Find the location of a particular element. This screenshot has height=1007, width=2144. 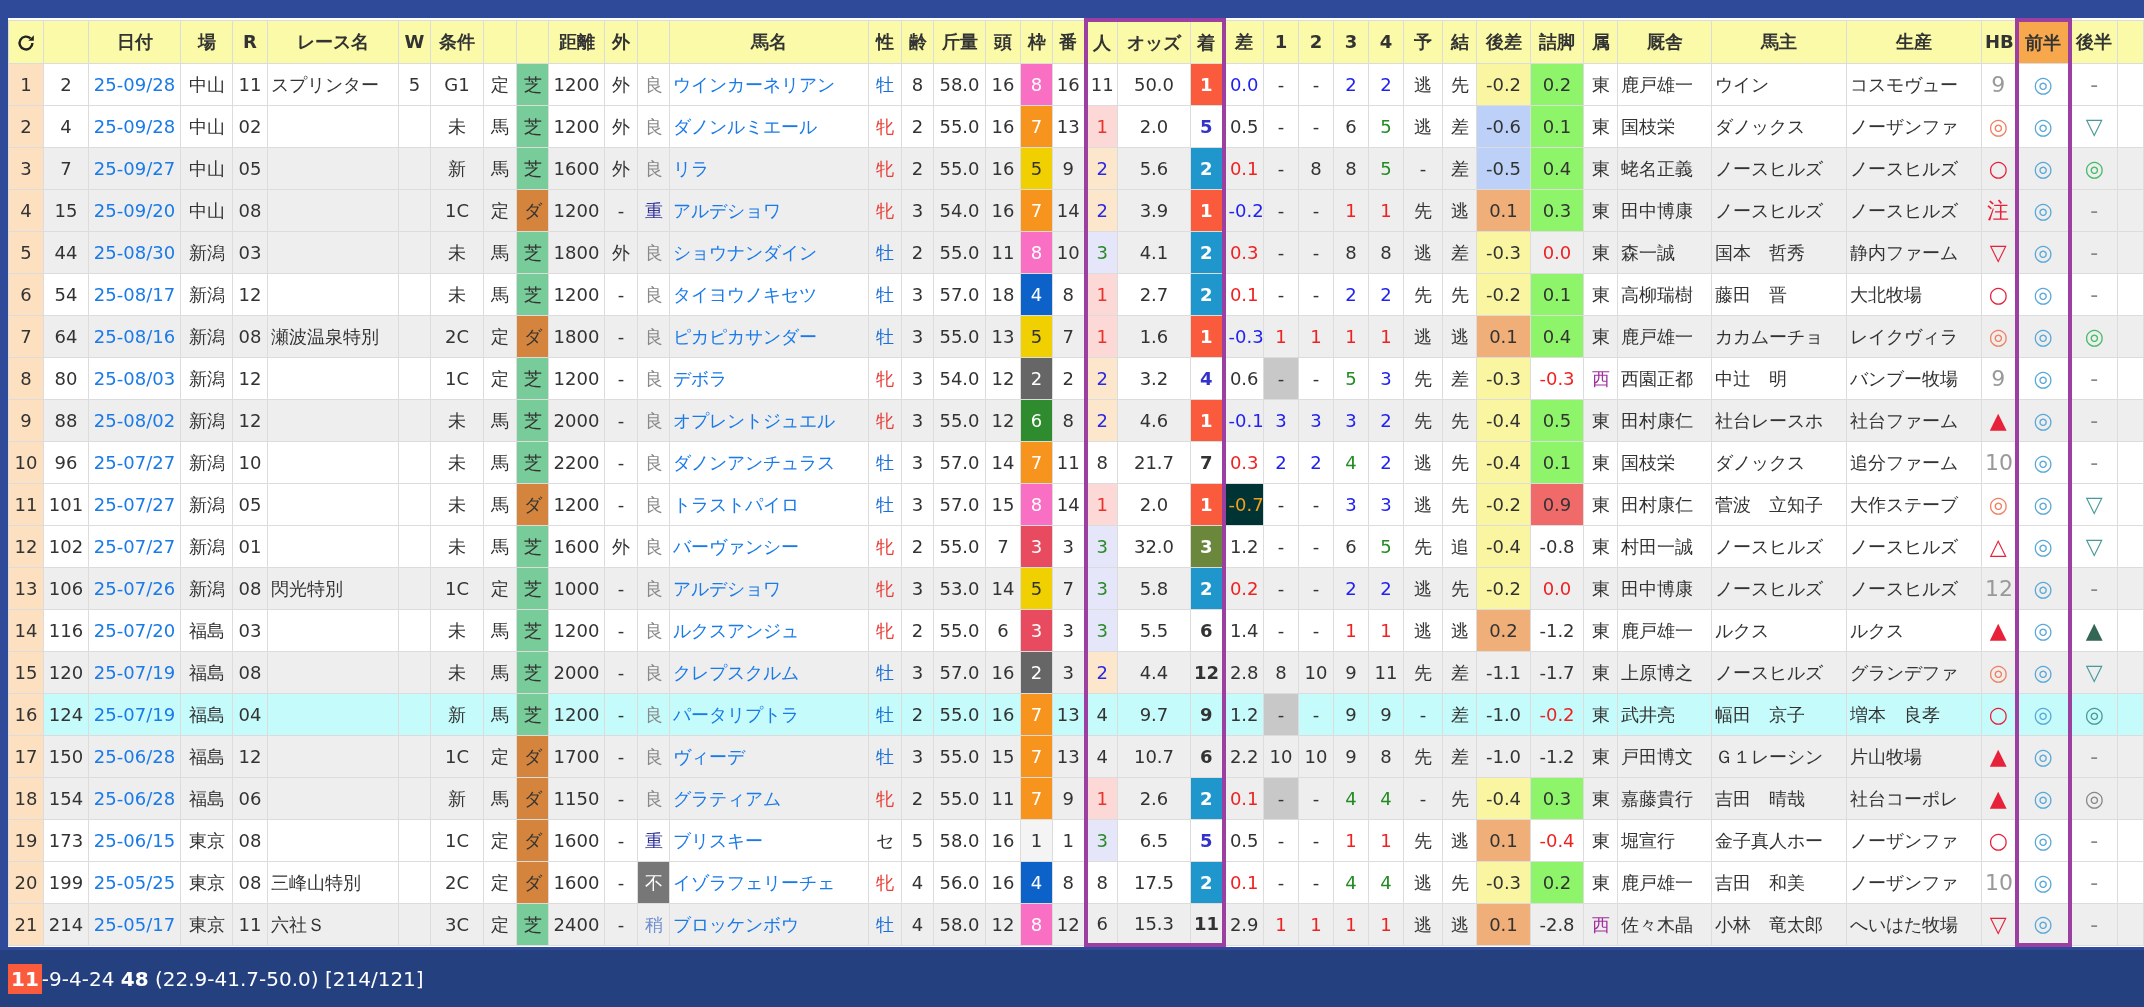

table-cell: 逃 is located at coordinates (1423, 462).